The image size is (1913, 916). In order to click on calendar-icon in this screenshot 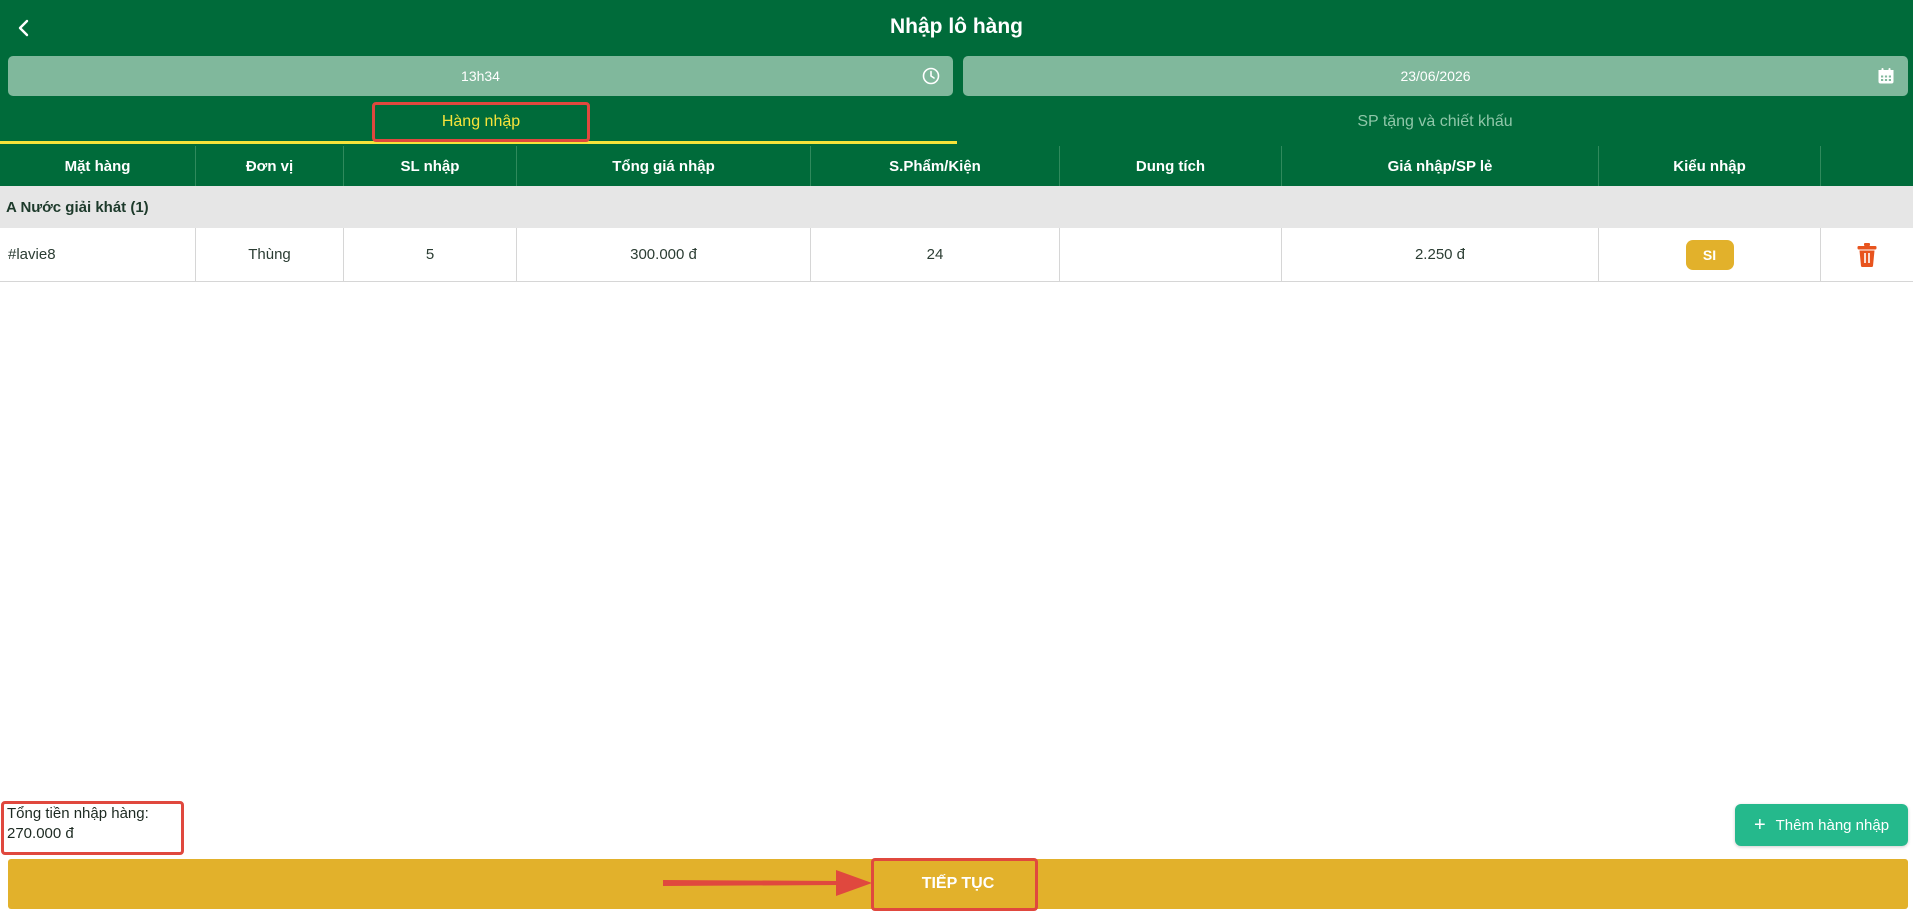, I will do `click(1886, 76)`.